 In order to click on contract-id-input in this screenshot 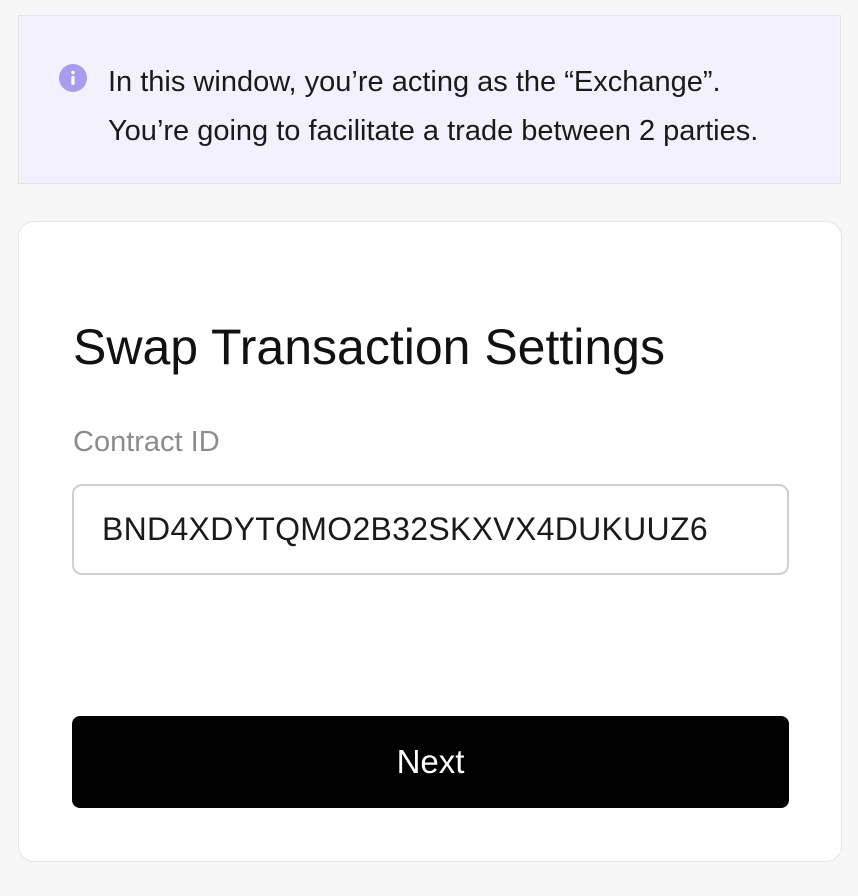, I will do `click(430, 529)`.